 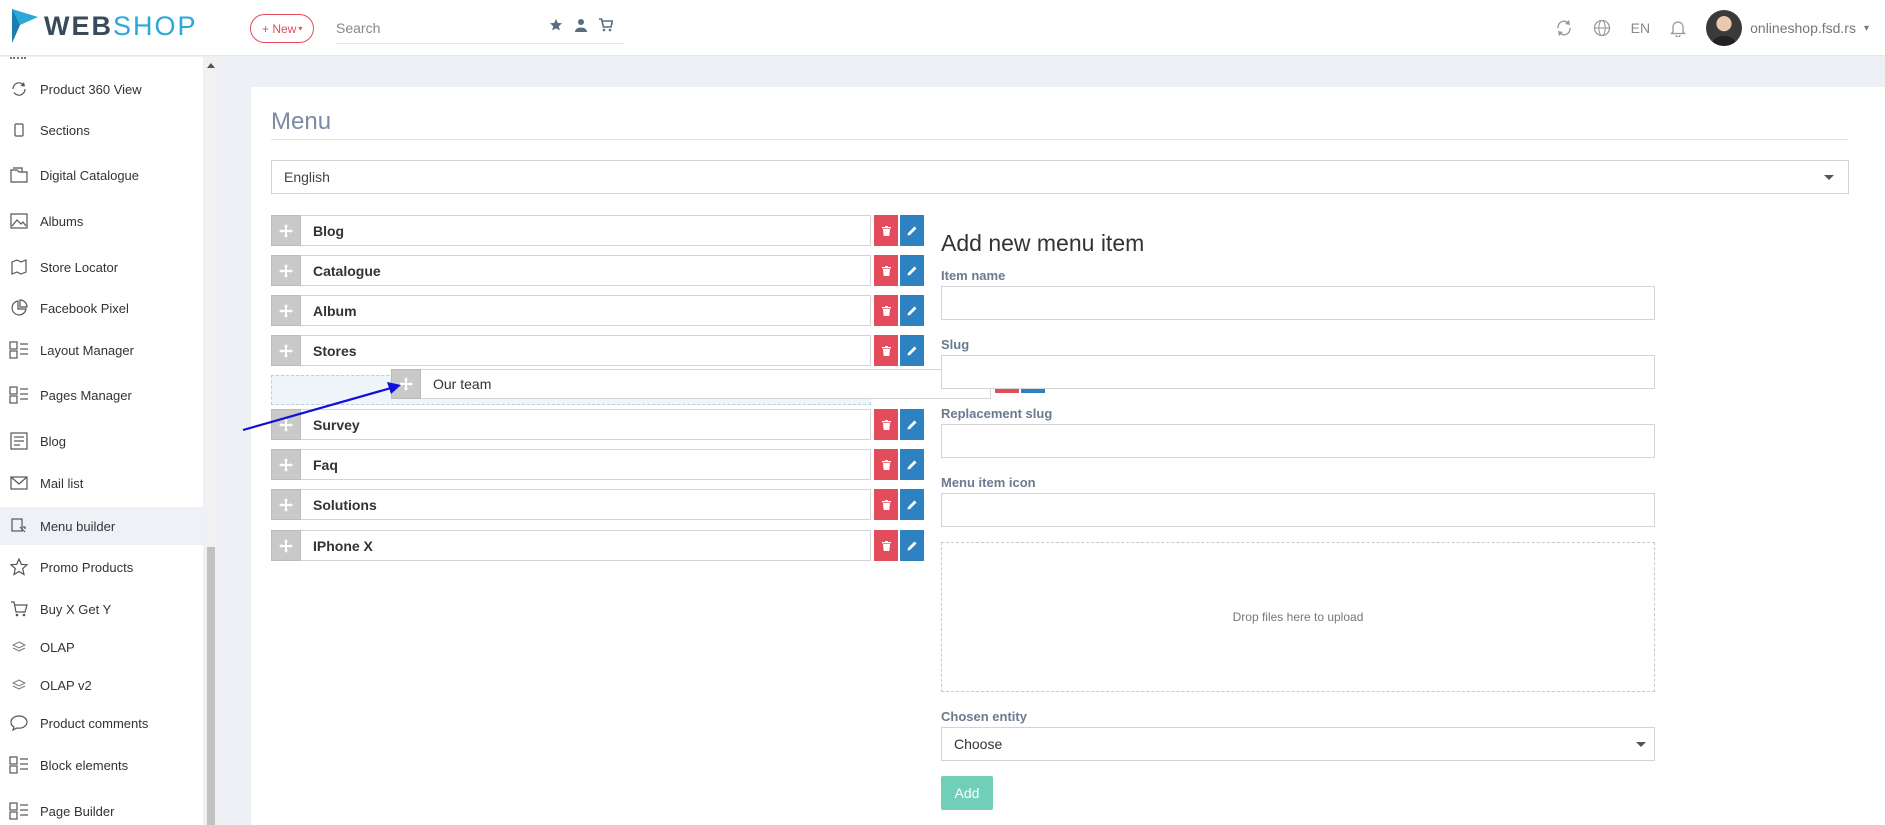 I want to click on refresh-icon, so click(x=1564, y=28).